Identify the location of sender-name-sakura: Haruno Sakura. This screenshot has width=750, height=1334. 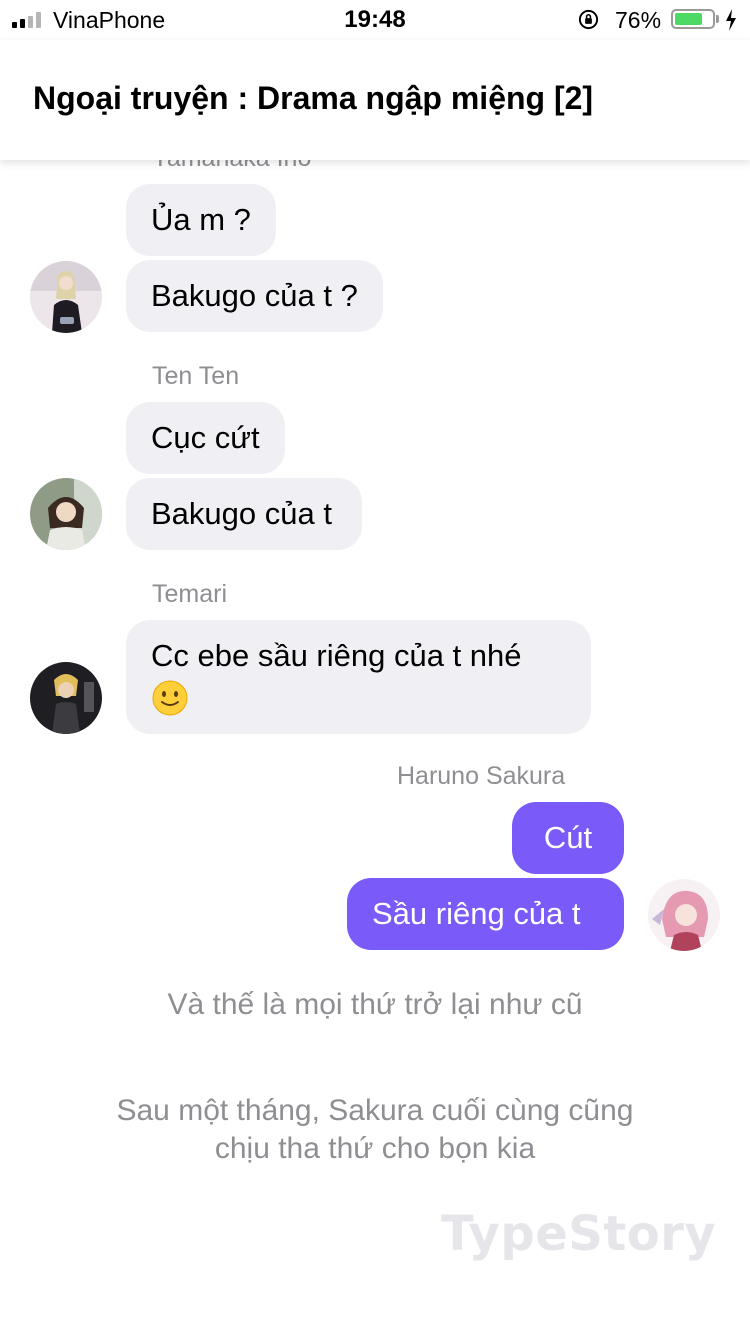
(481, 776).